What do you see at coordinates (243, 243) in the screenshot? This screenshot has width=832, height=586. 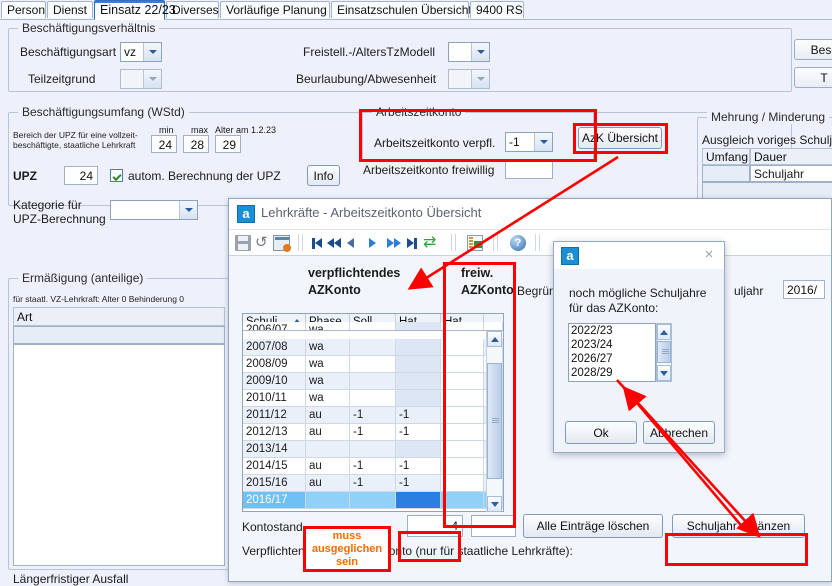 I see `save-icon` at bounding box center [243, 243].